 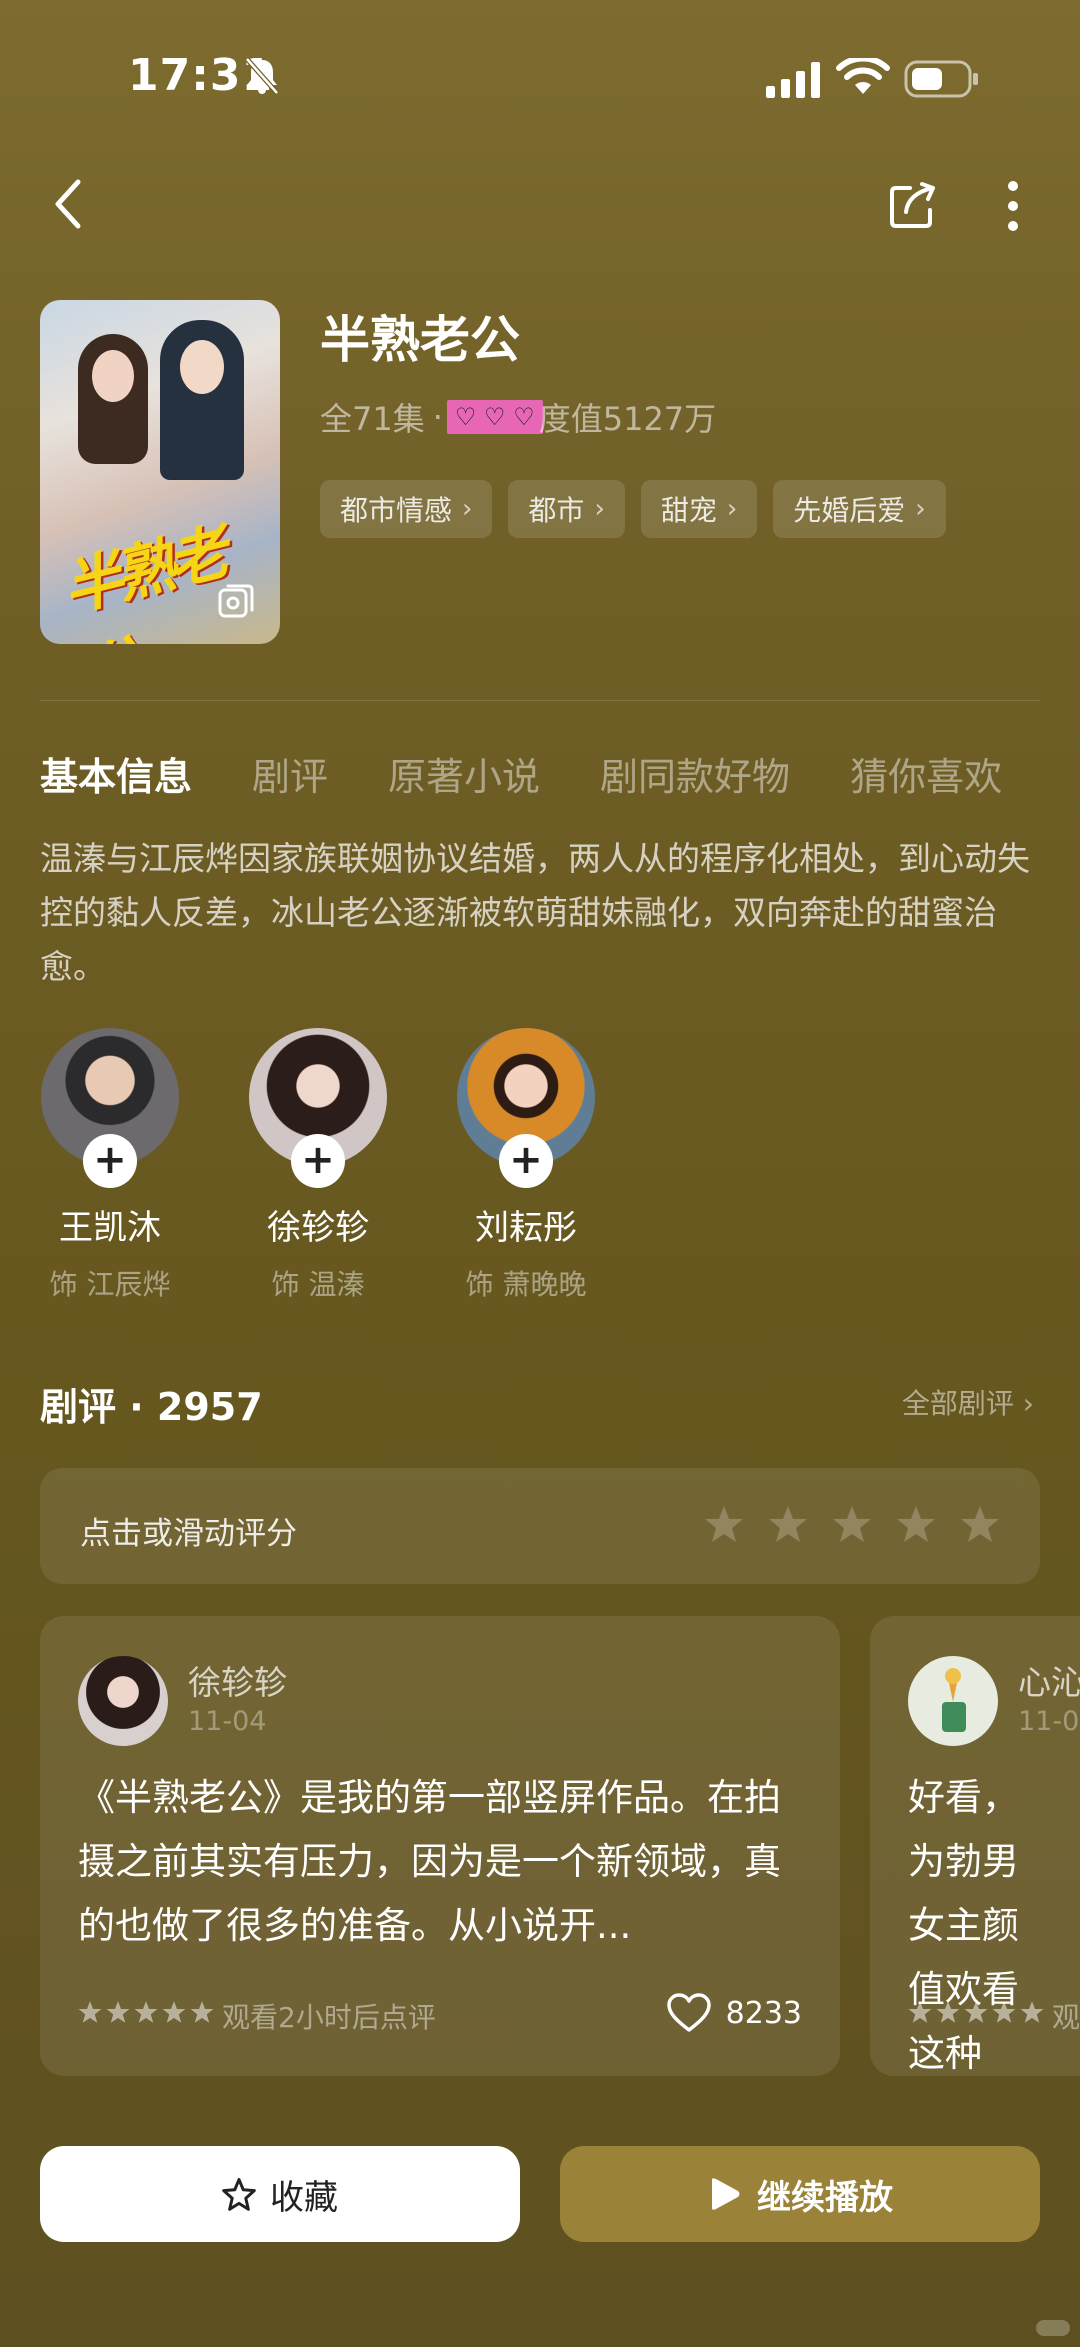 I want to click on rating-input: 点击或滑动评分, so click(x=540, y=1526).